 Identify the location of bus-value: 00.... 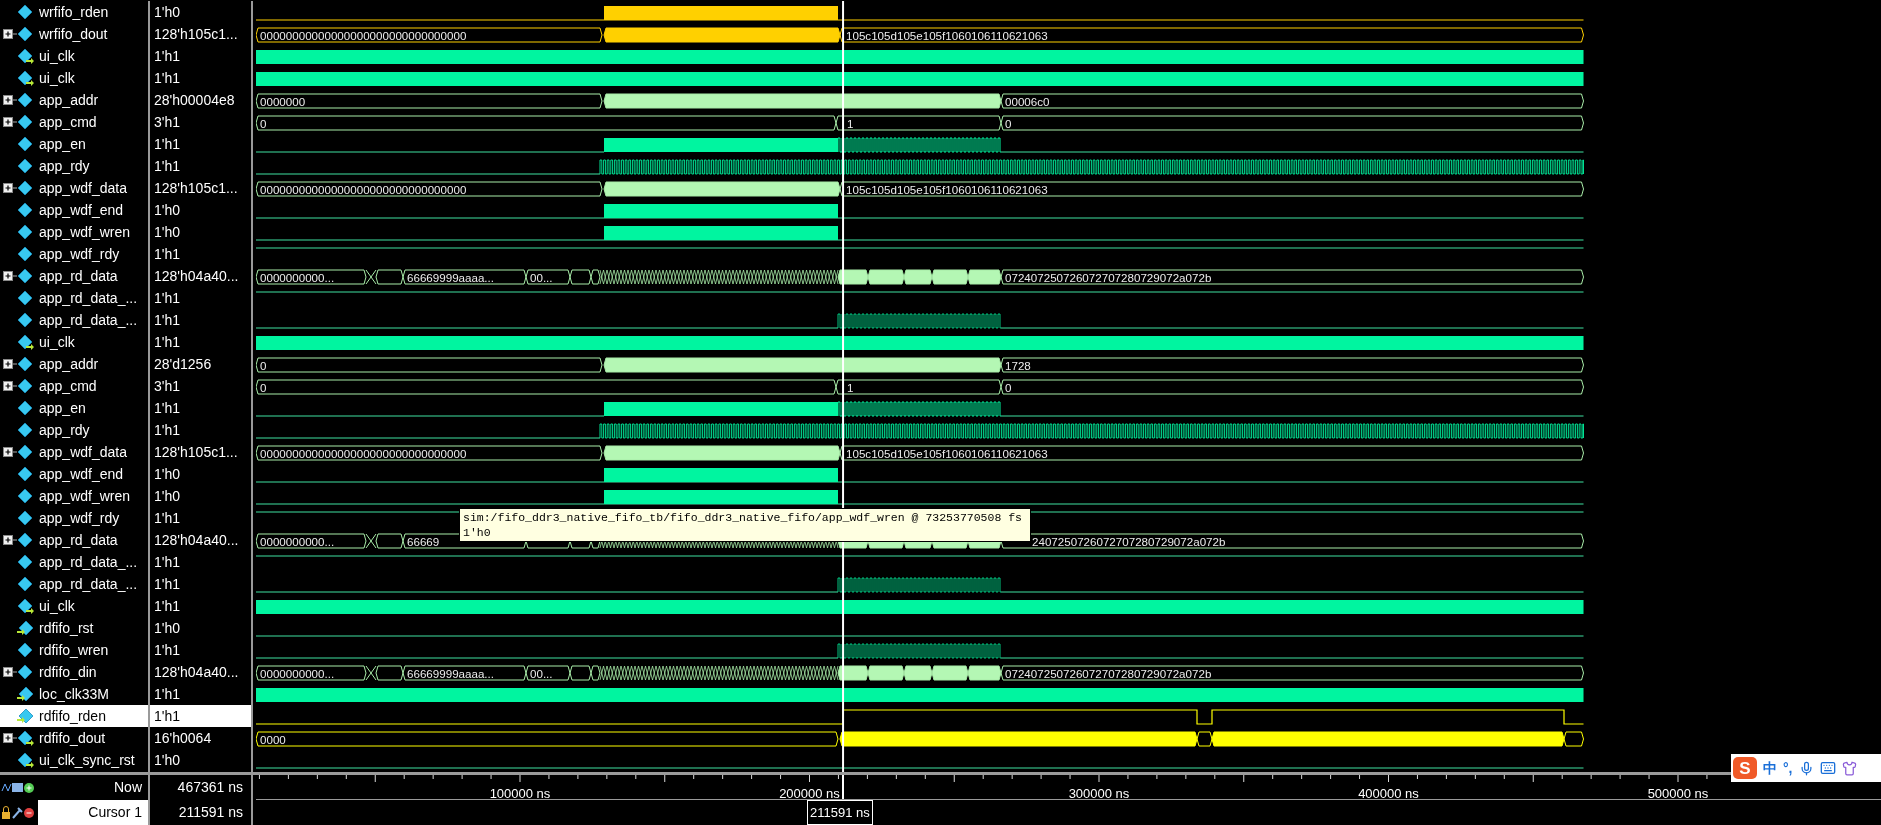
(541, 673).